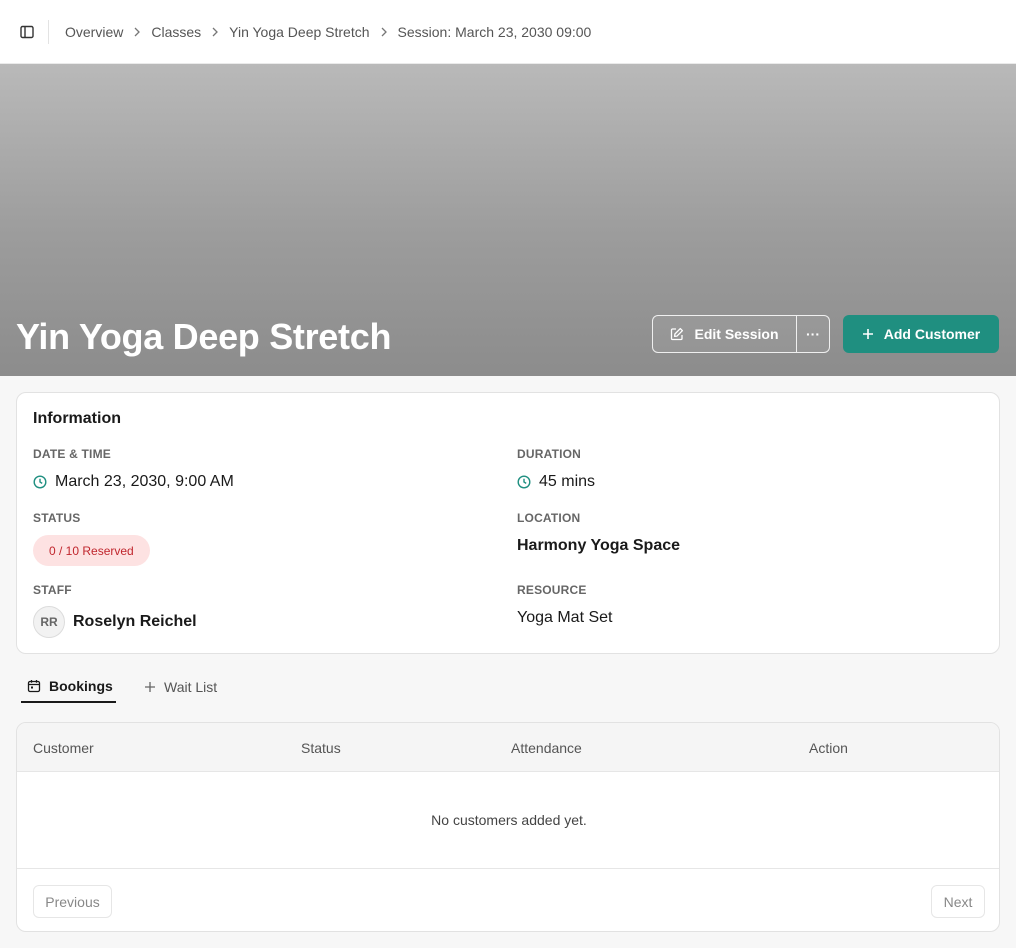 The width and height of the screenshot is (1016, 948). Describe the element at coordinates (49, 622) in the screenshot. I see `avatar: RR` at that location.